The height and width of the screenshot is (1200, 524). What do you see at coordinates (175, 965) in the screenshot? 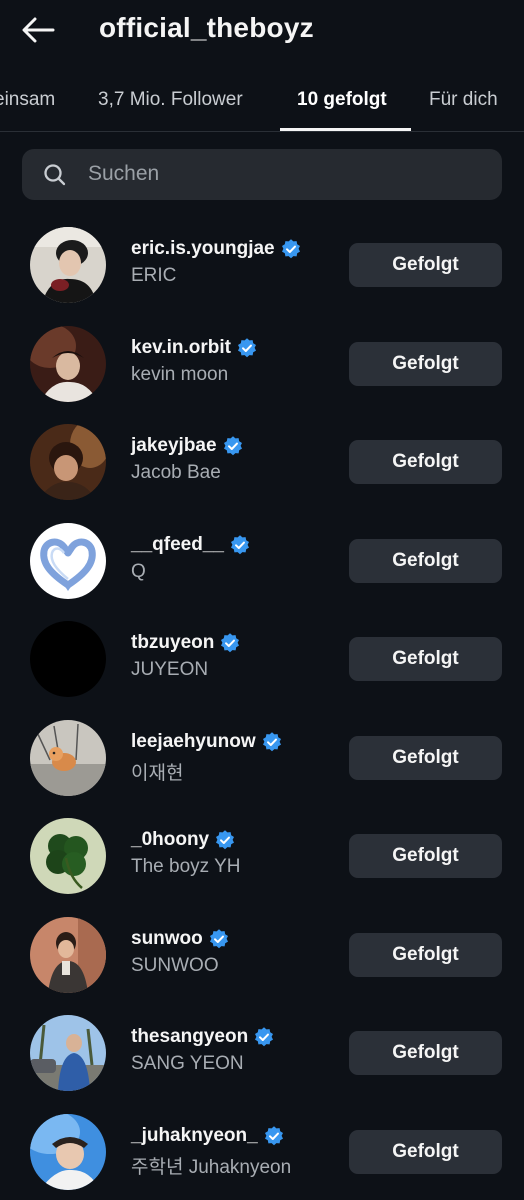
I see `display-name: SUNWOO` at bounding box center [175, 965].